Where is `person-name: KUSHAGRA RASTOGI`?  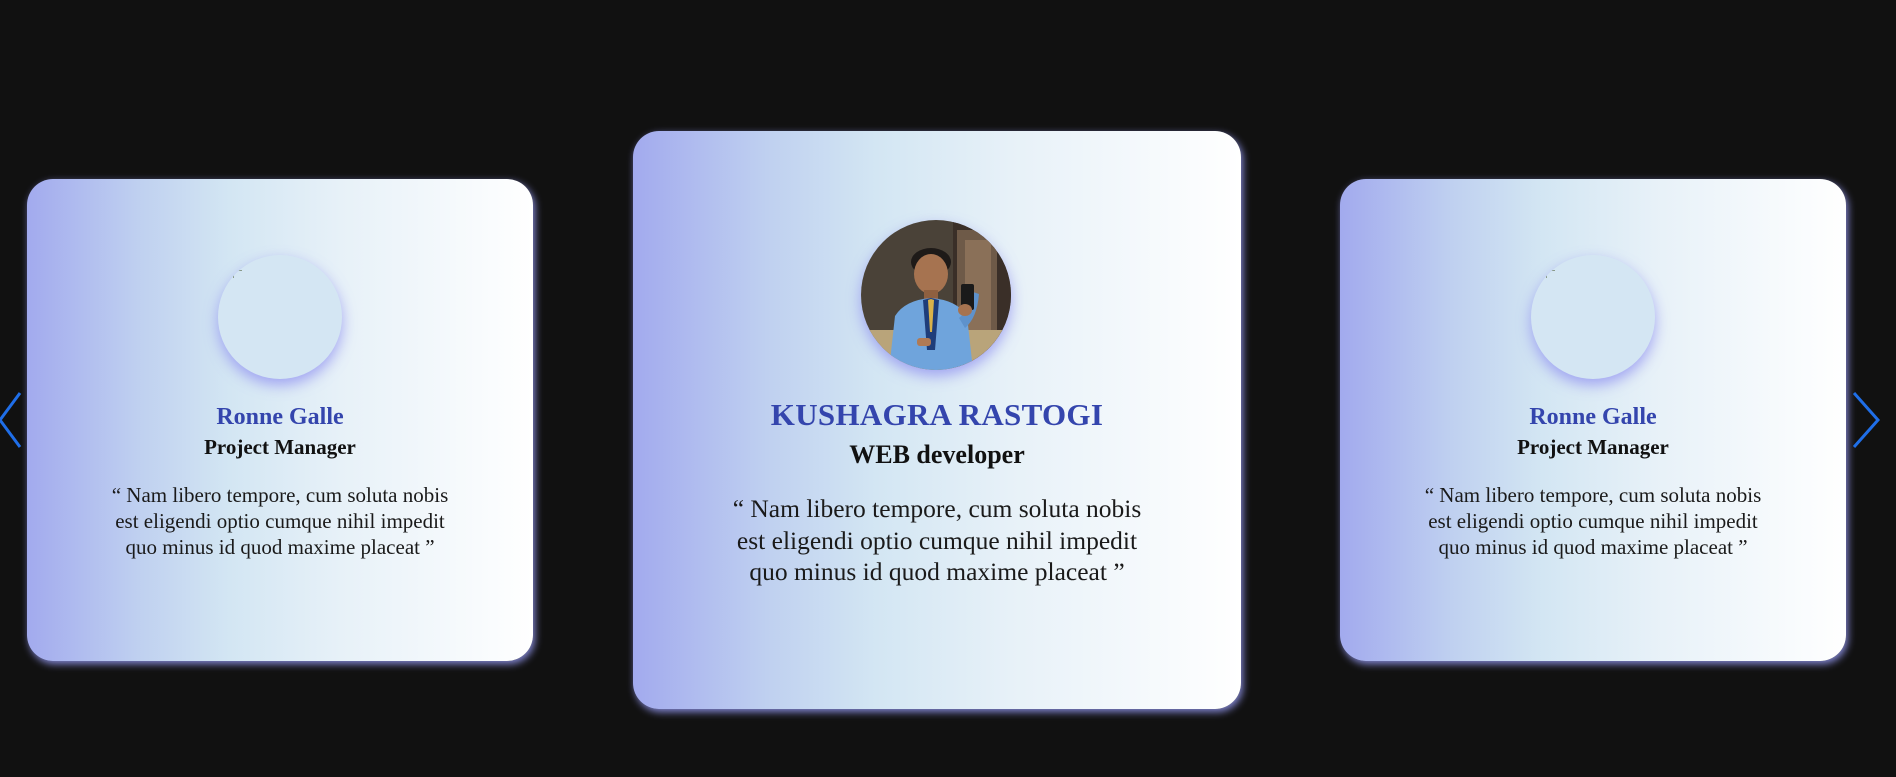 person-name: KUSHAGRA RASTOGI is located at coordinates (937, 414).